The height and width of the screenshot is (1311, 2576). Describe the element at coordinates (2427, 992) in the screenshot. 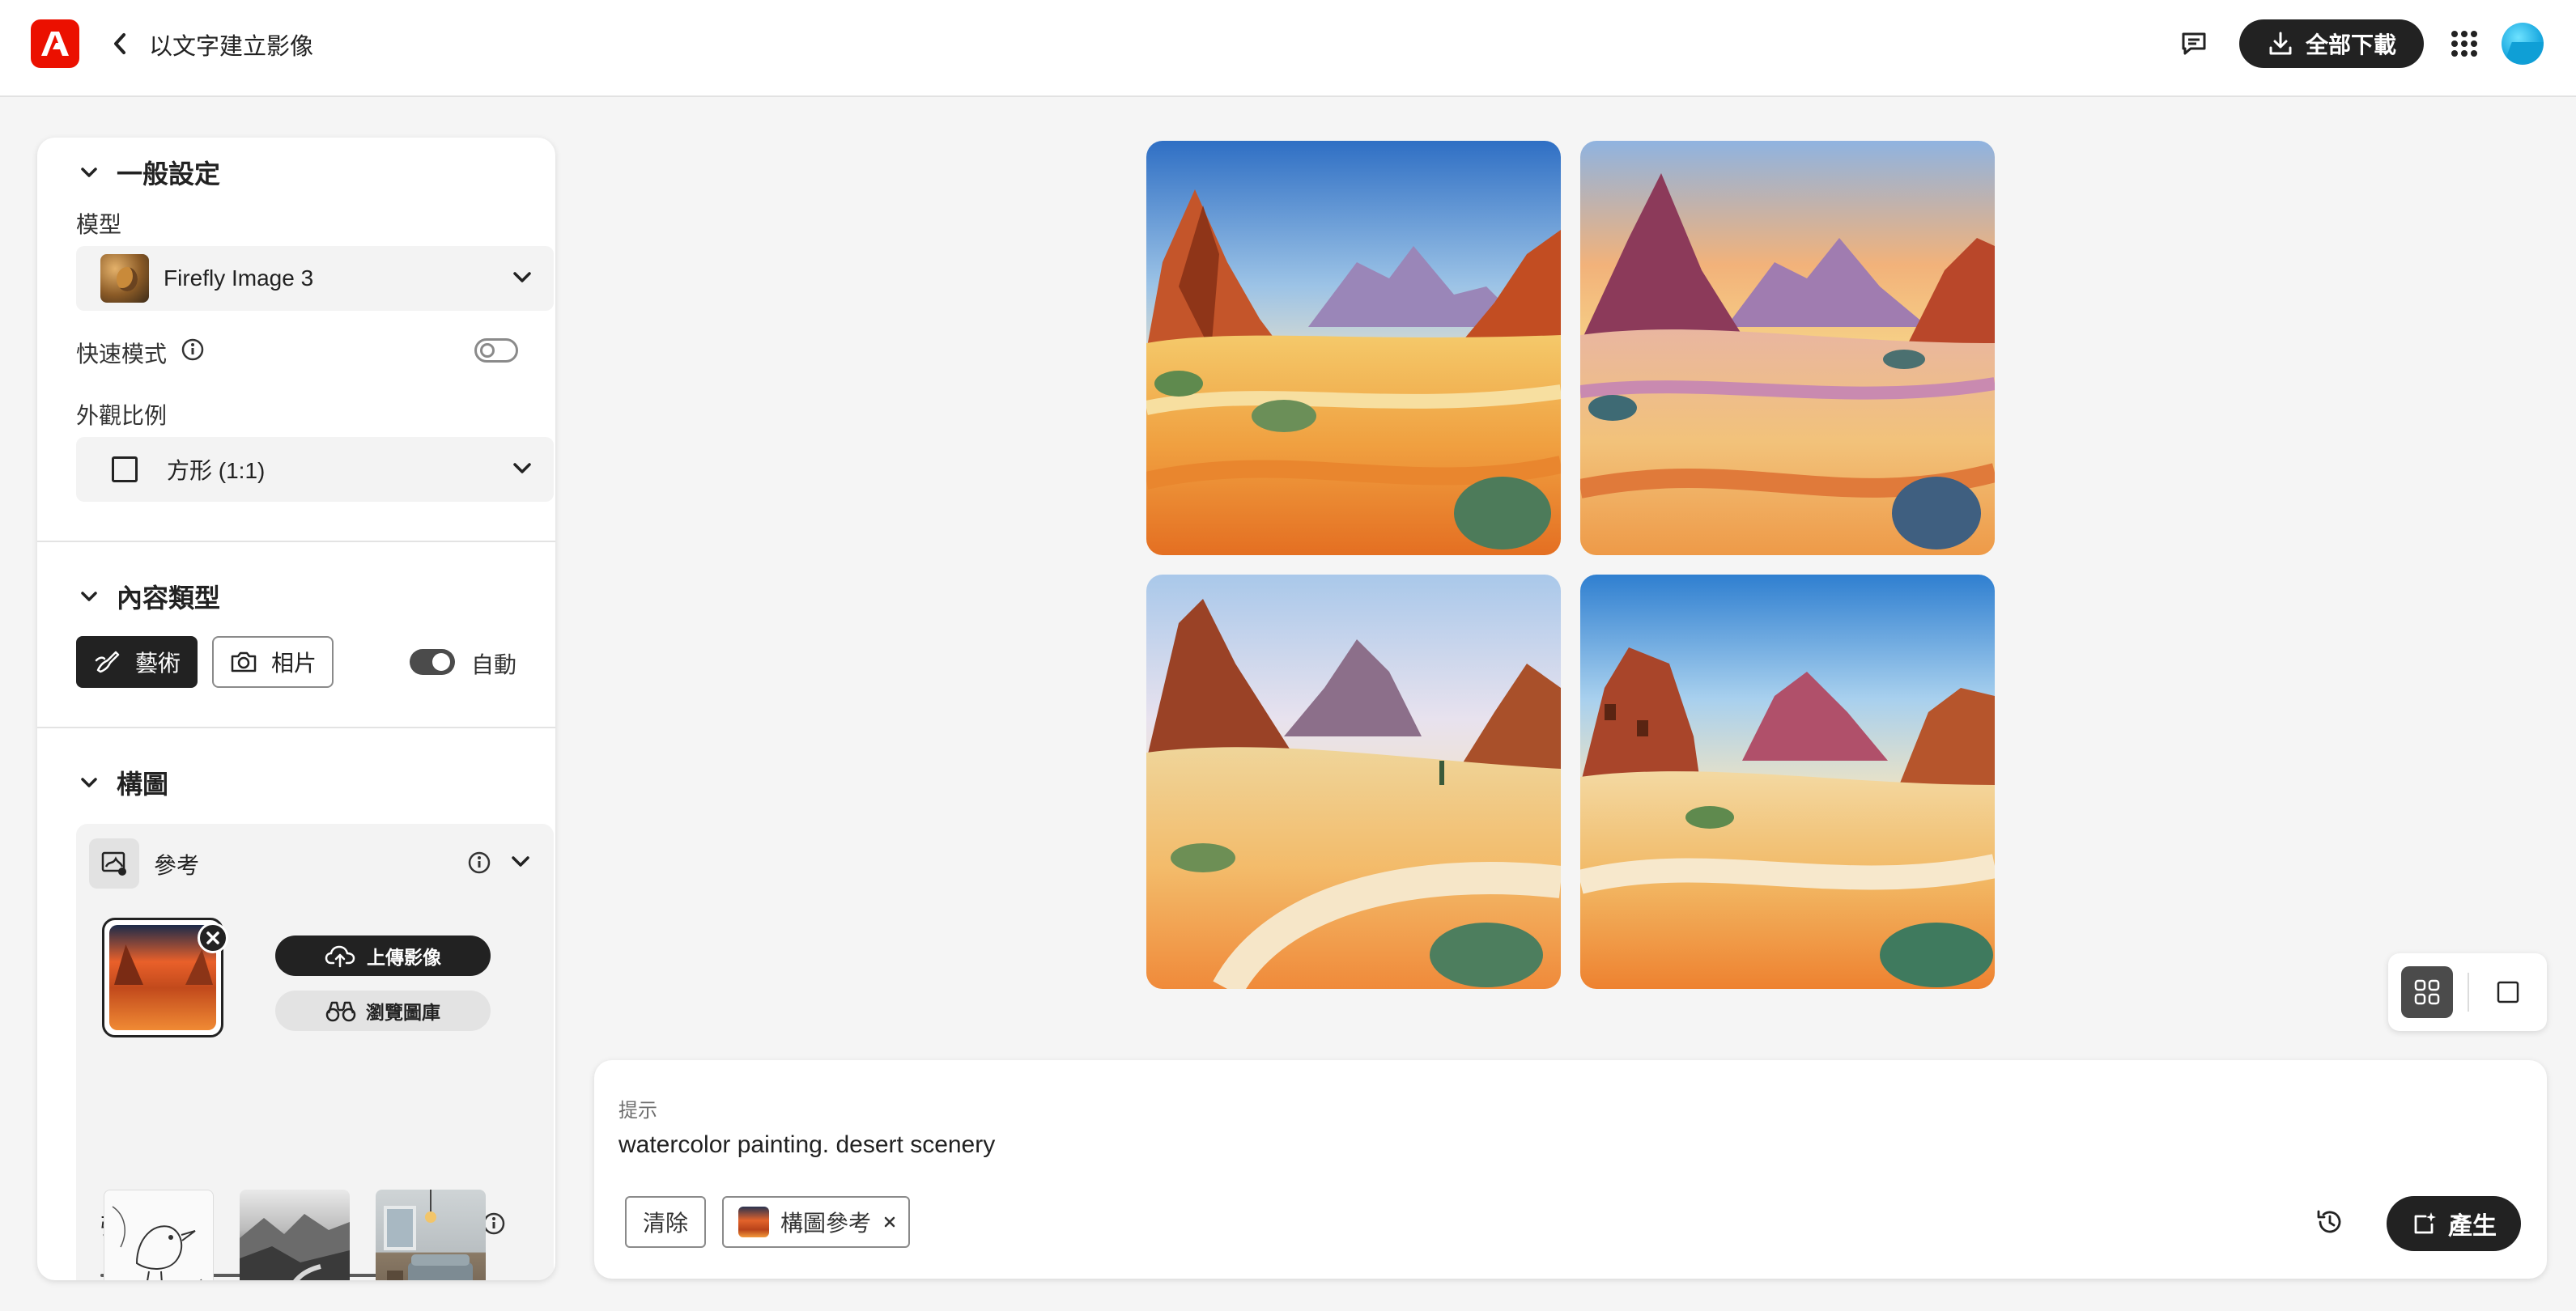

I see `grid-view-icon` at that location.